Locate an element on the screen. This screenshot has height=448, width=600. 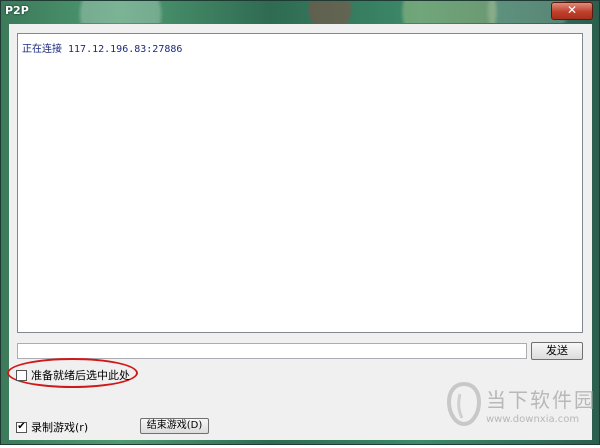
watermark: 当下软件园 www.downxia.com is located at coordinates (521, 413).